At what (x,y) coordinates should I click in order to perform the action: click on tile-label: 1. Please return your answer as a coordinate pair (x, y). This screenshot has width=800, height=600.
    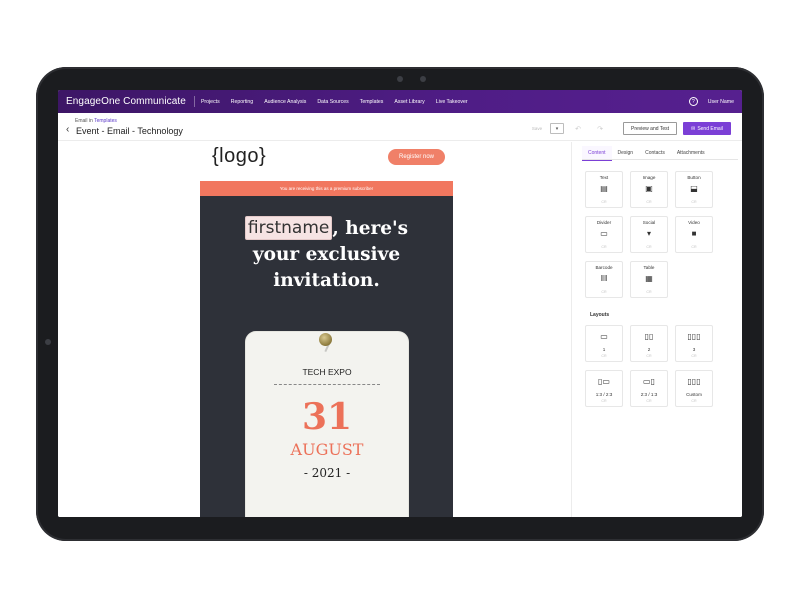
    Looking at the image, I should click on (604, 349).